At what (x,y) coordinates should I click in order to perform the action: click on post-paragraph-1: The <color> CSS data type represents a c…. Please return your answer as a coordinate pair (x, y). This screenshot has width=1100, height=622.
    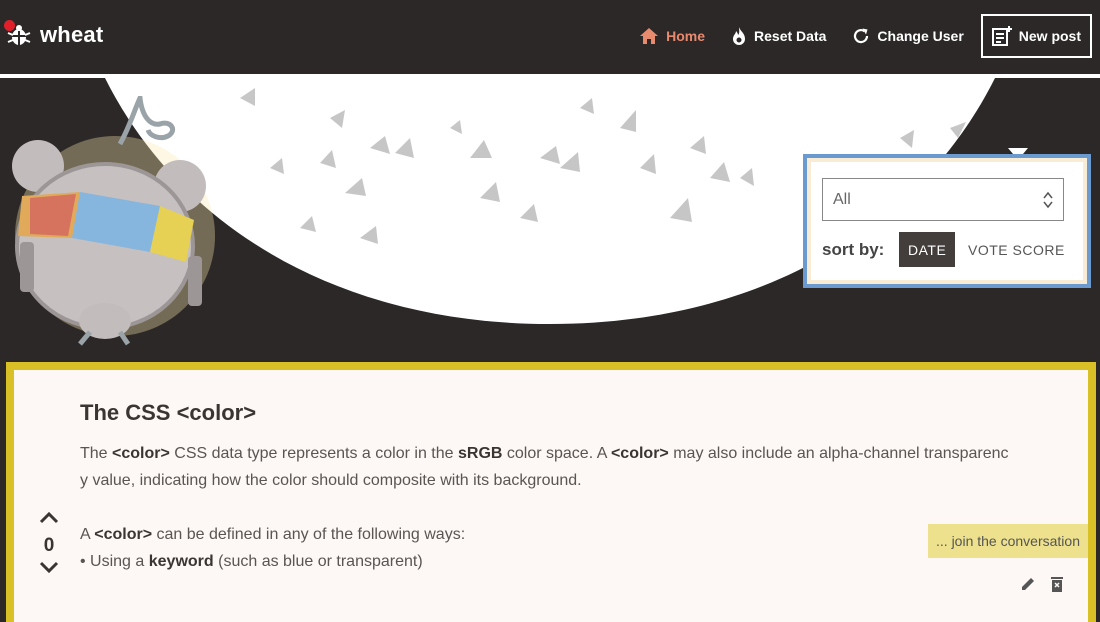
    Looking at the image, I should click on (575, 467).